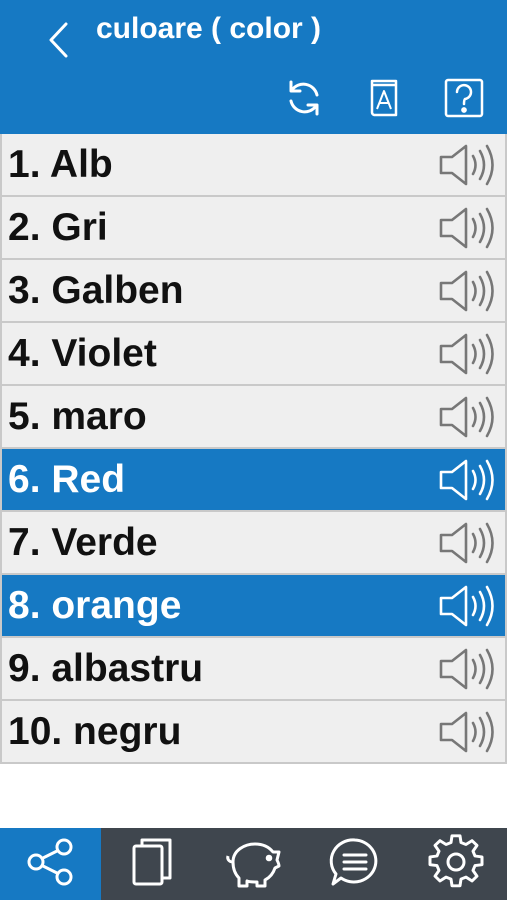 The width and height of the screenshot is (507, 900). I want to click on word-label: 3. Galben, so click(96, 290).